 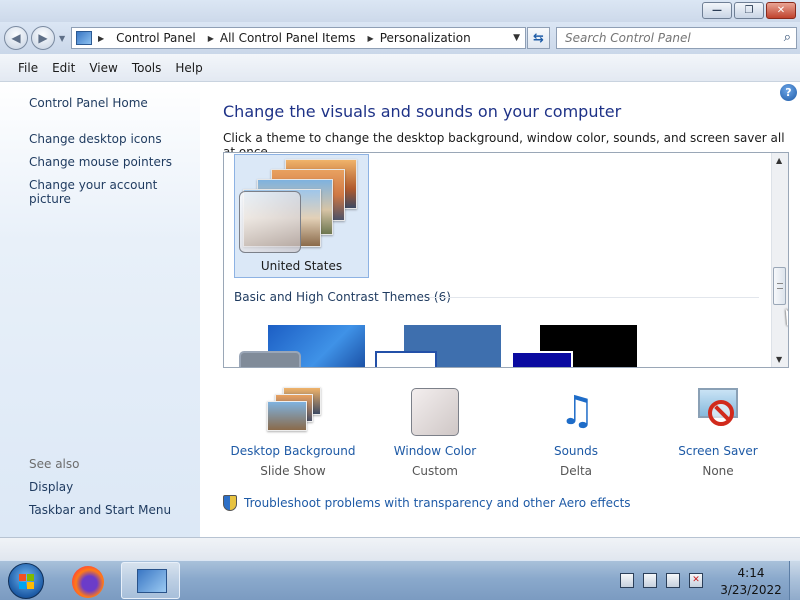 I want to click on breadcrumb-personalization: ▶ Personalization, so click(x=416, y=38).